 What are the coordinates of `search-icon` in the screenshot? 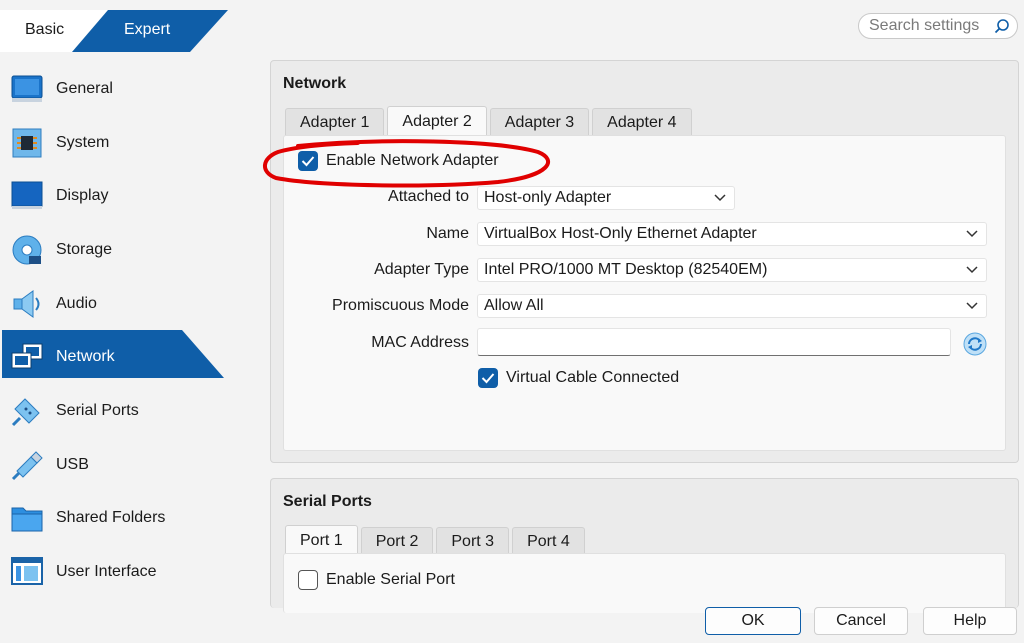 It's located at (1002, 29).